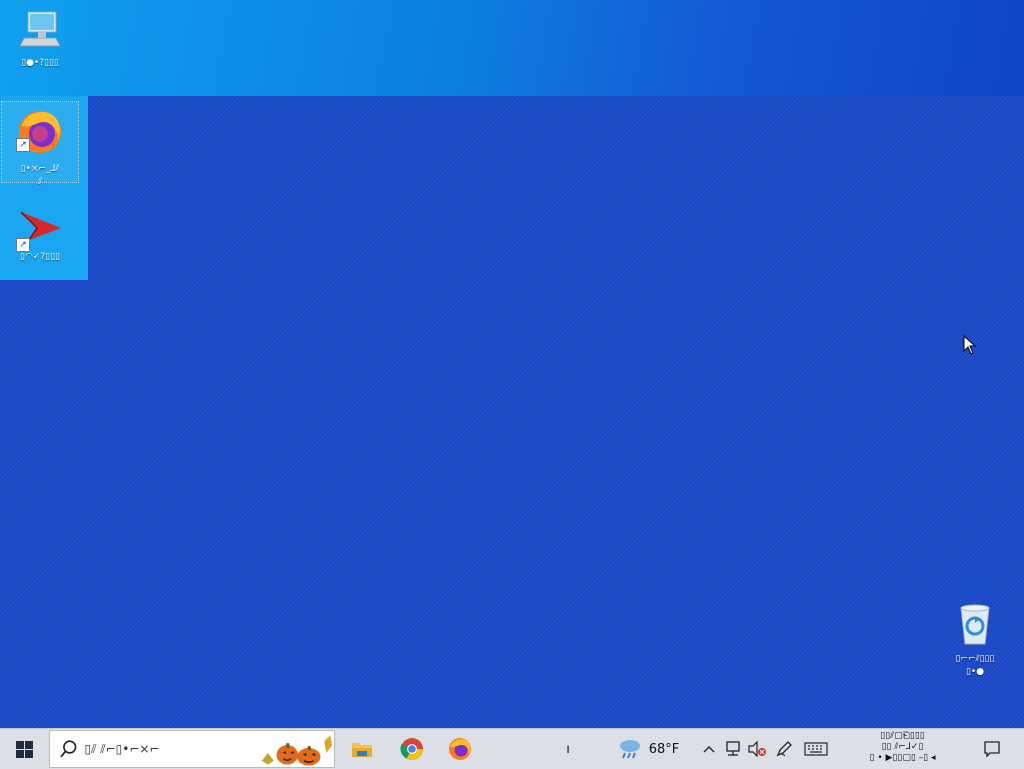 The width and height of the screenshot is (1024, 769). What do you see at coordinates (40, 29) in the screenshot?
I see `computer-icon` at bounding box center [40, 29].